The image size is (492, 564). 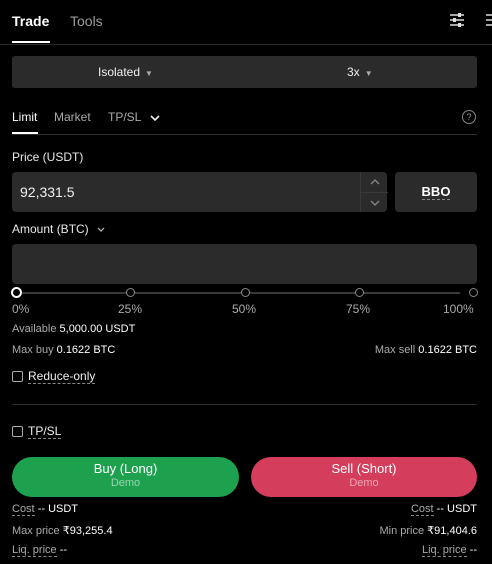 What do you see at coordinates (17, 376) in the screenshot?
I see `reduce-only-checkbox` at bounding box center [17, 376].